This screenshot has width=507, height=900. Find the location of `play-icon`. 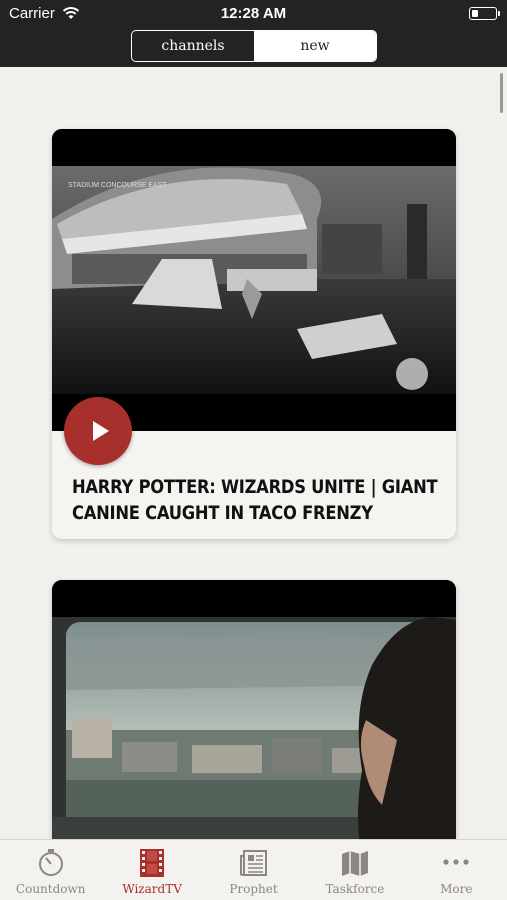

play-icon is located at coordinates (100, 431).